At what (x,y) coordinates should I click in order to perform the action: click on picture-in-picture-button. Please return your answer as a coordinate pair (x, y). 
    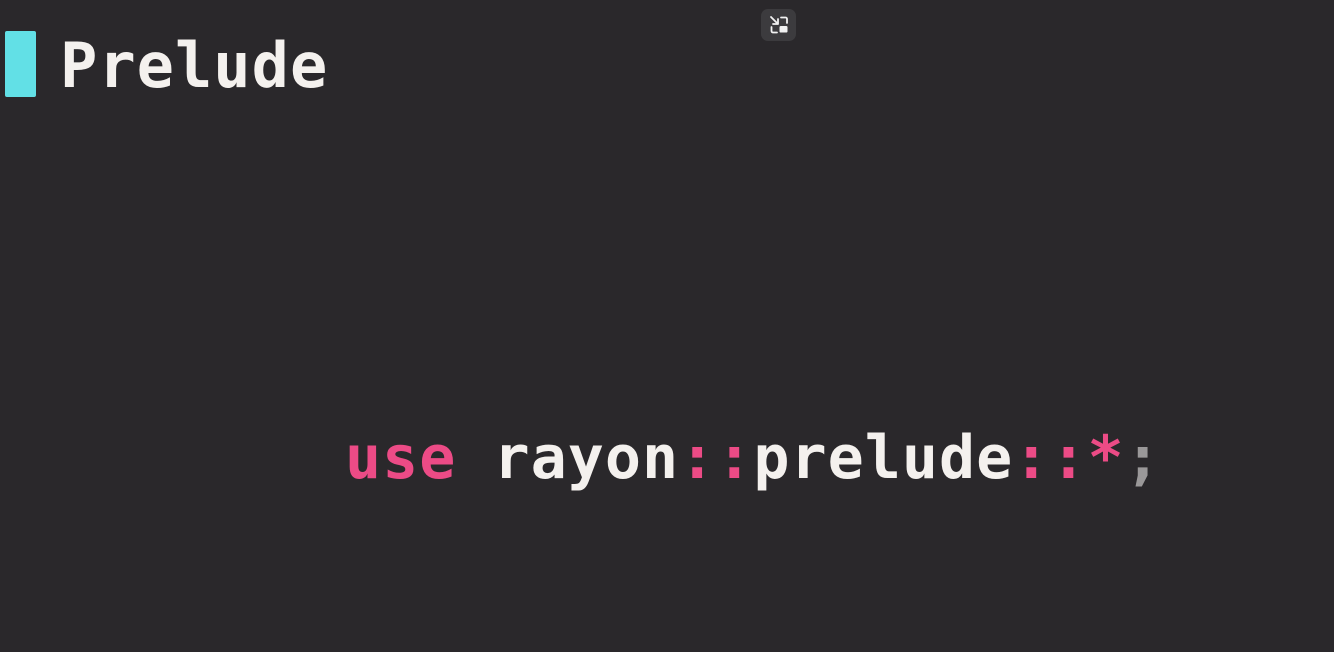
    Looking at the image, I should click on (778, 25).